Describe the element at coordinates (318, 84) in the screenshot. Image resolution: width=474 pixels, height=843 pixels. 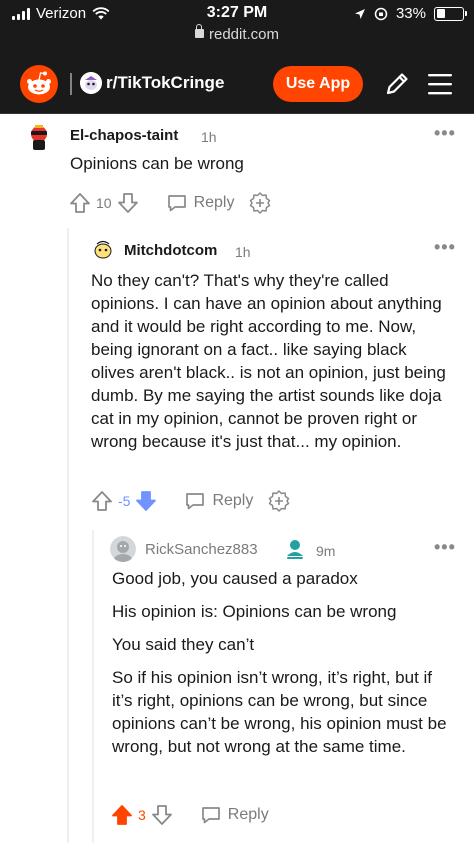
I see `use-app-button: Use App` at that location.